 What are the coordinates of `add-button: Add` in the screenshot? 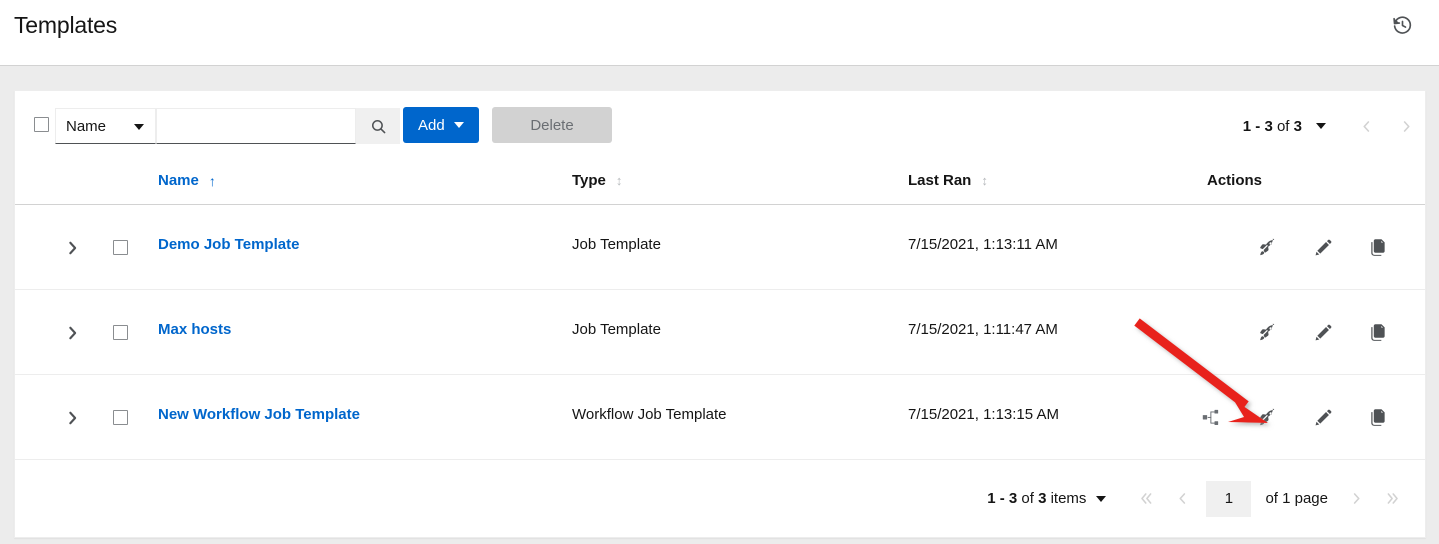 It's located at (441, 125).